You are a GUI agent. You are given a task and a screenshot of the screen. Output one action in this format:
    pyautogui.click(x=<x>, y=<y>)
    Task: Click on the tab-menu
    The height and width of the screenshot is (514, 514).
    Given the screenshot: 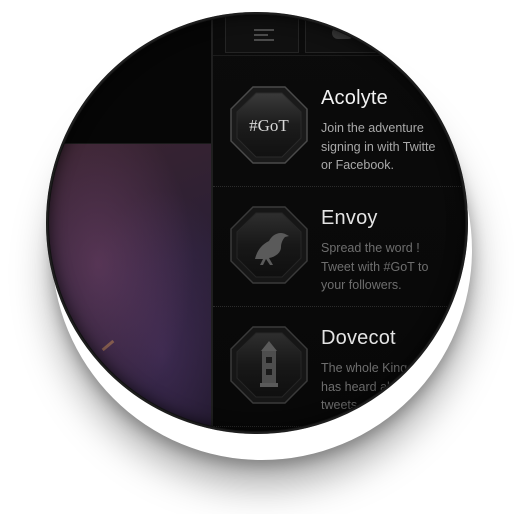 What is the action you would take?
    pyautogui.click(x=262, y=34)
    